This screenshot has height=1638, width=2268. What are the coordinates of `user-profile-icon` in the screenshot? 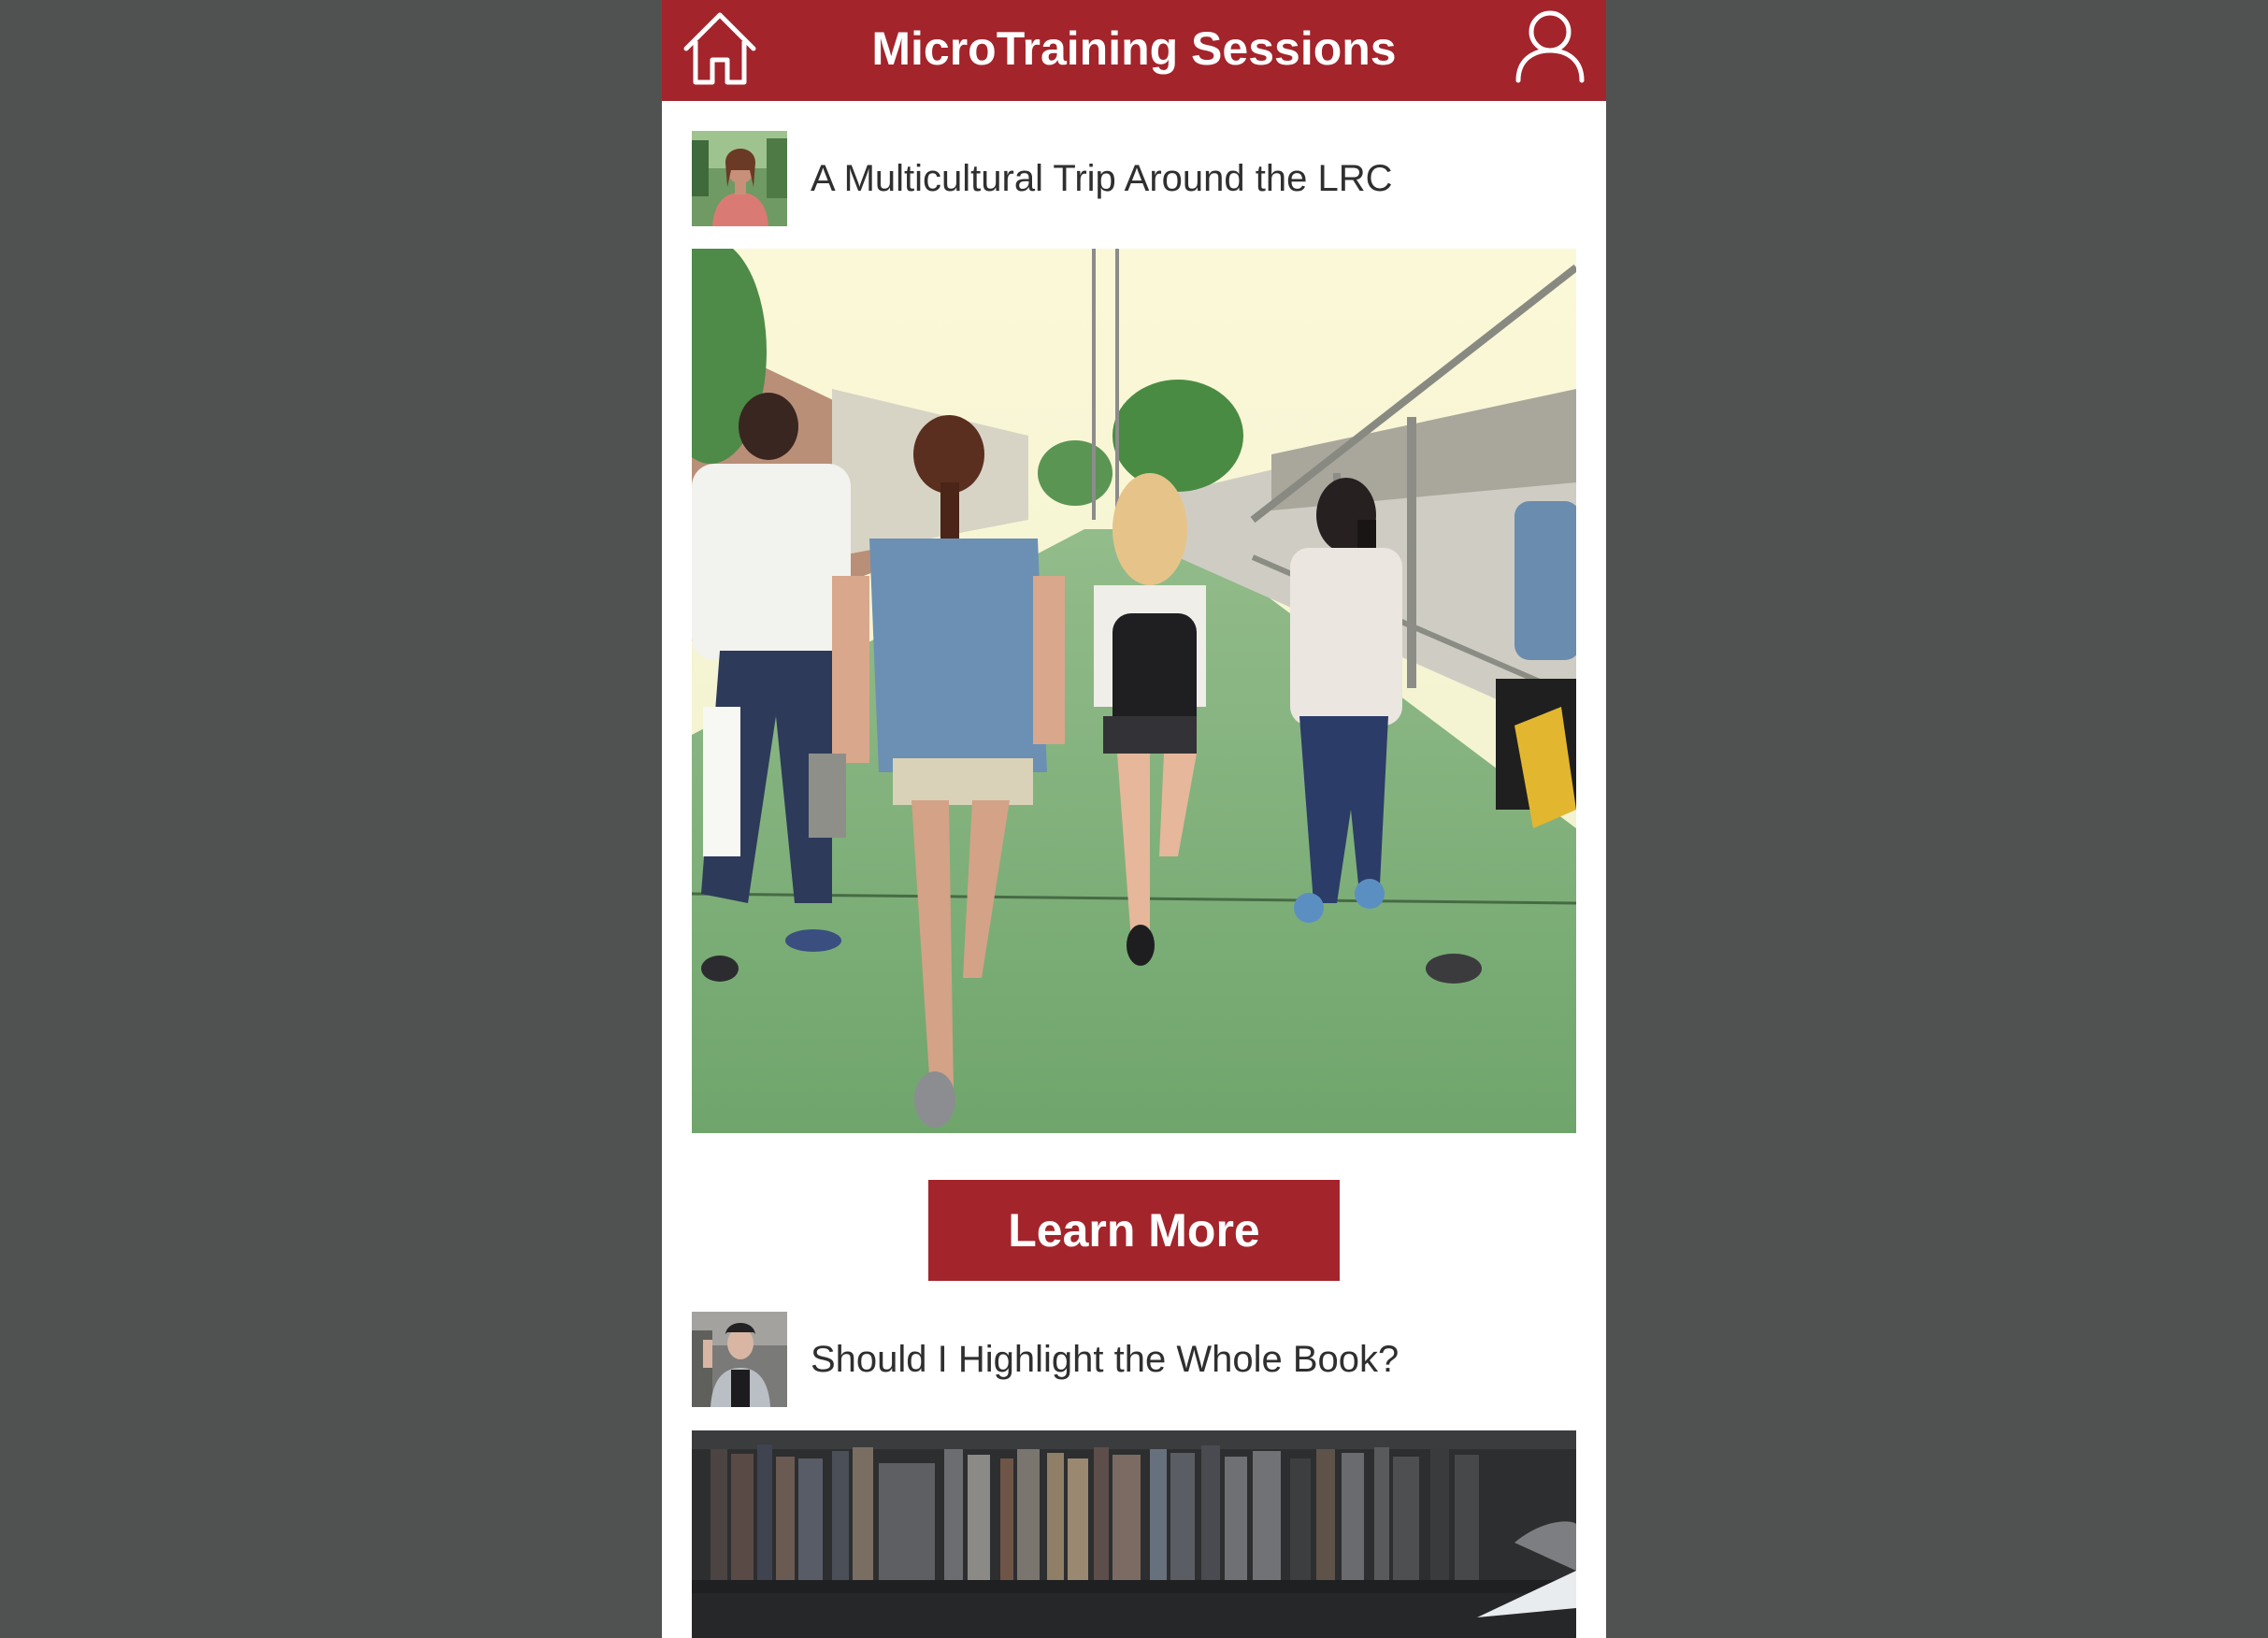 It's located at (1550, 46).